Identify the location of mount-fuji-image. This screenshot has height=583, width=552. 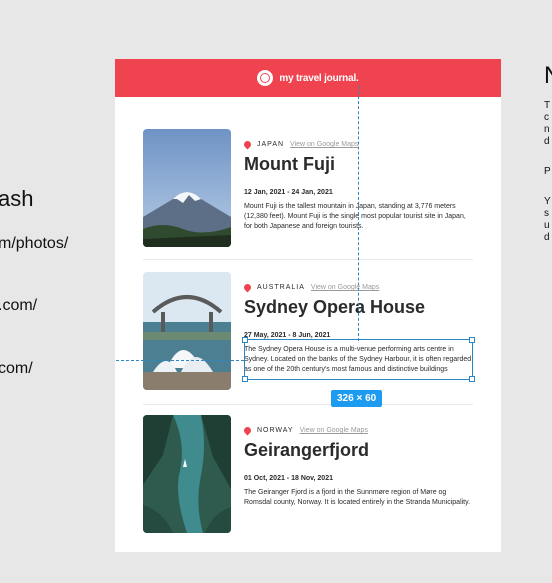
(187, 188).